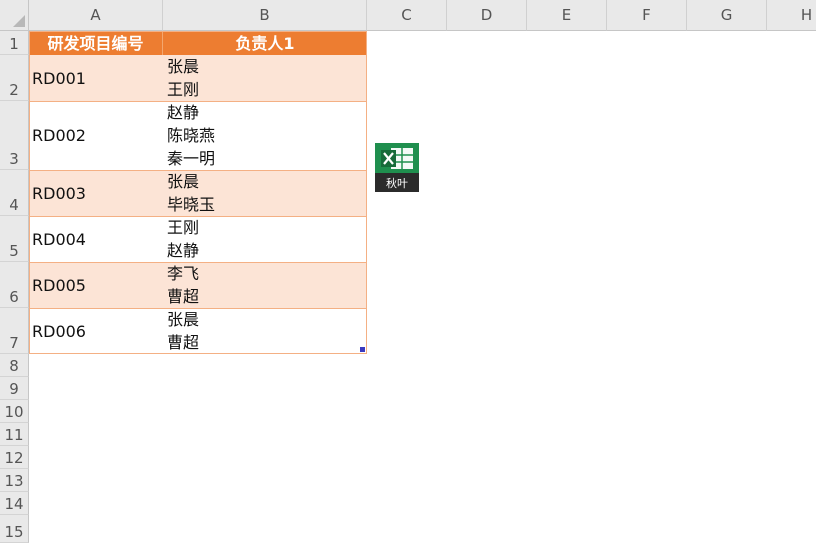 The width and height of the screenshot is (816, 543). What do you see at coordinates (96, 135) in the screenshot?
I see `table-cell-id: RD002` at bounding box center [96, 135].